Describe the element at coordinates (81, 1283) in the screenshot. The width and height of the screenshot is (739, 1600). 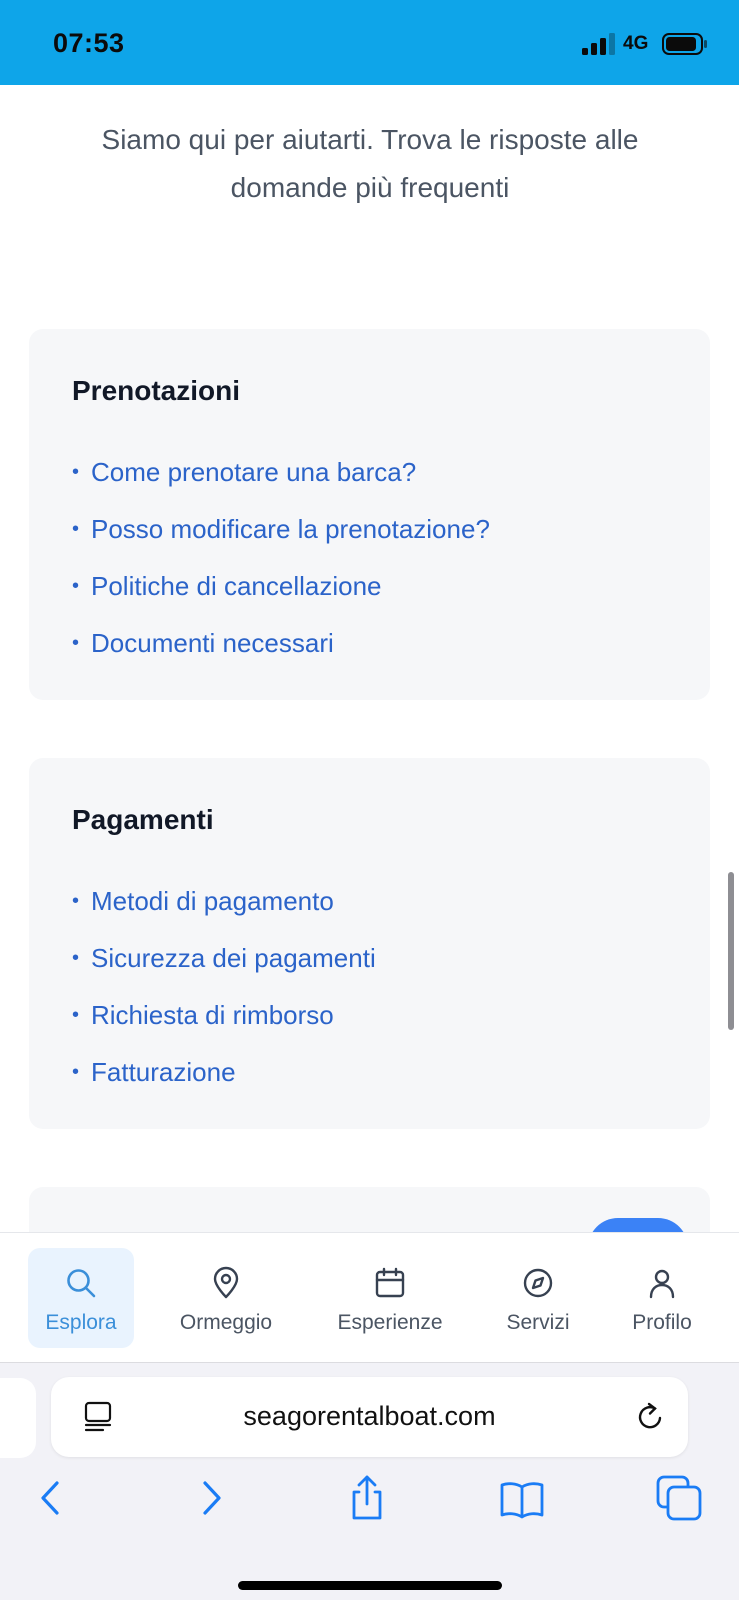
I see `search-icon` at that location.